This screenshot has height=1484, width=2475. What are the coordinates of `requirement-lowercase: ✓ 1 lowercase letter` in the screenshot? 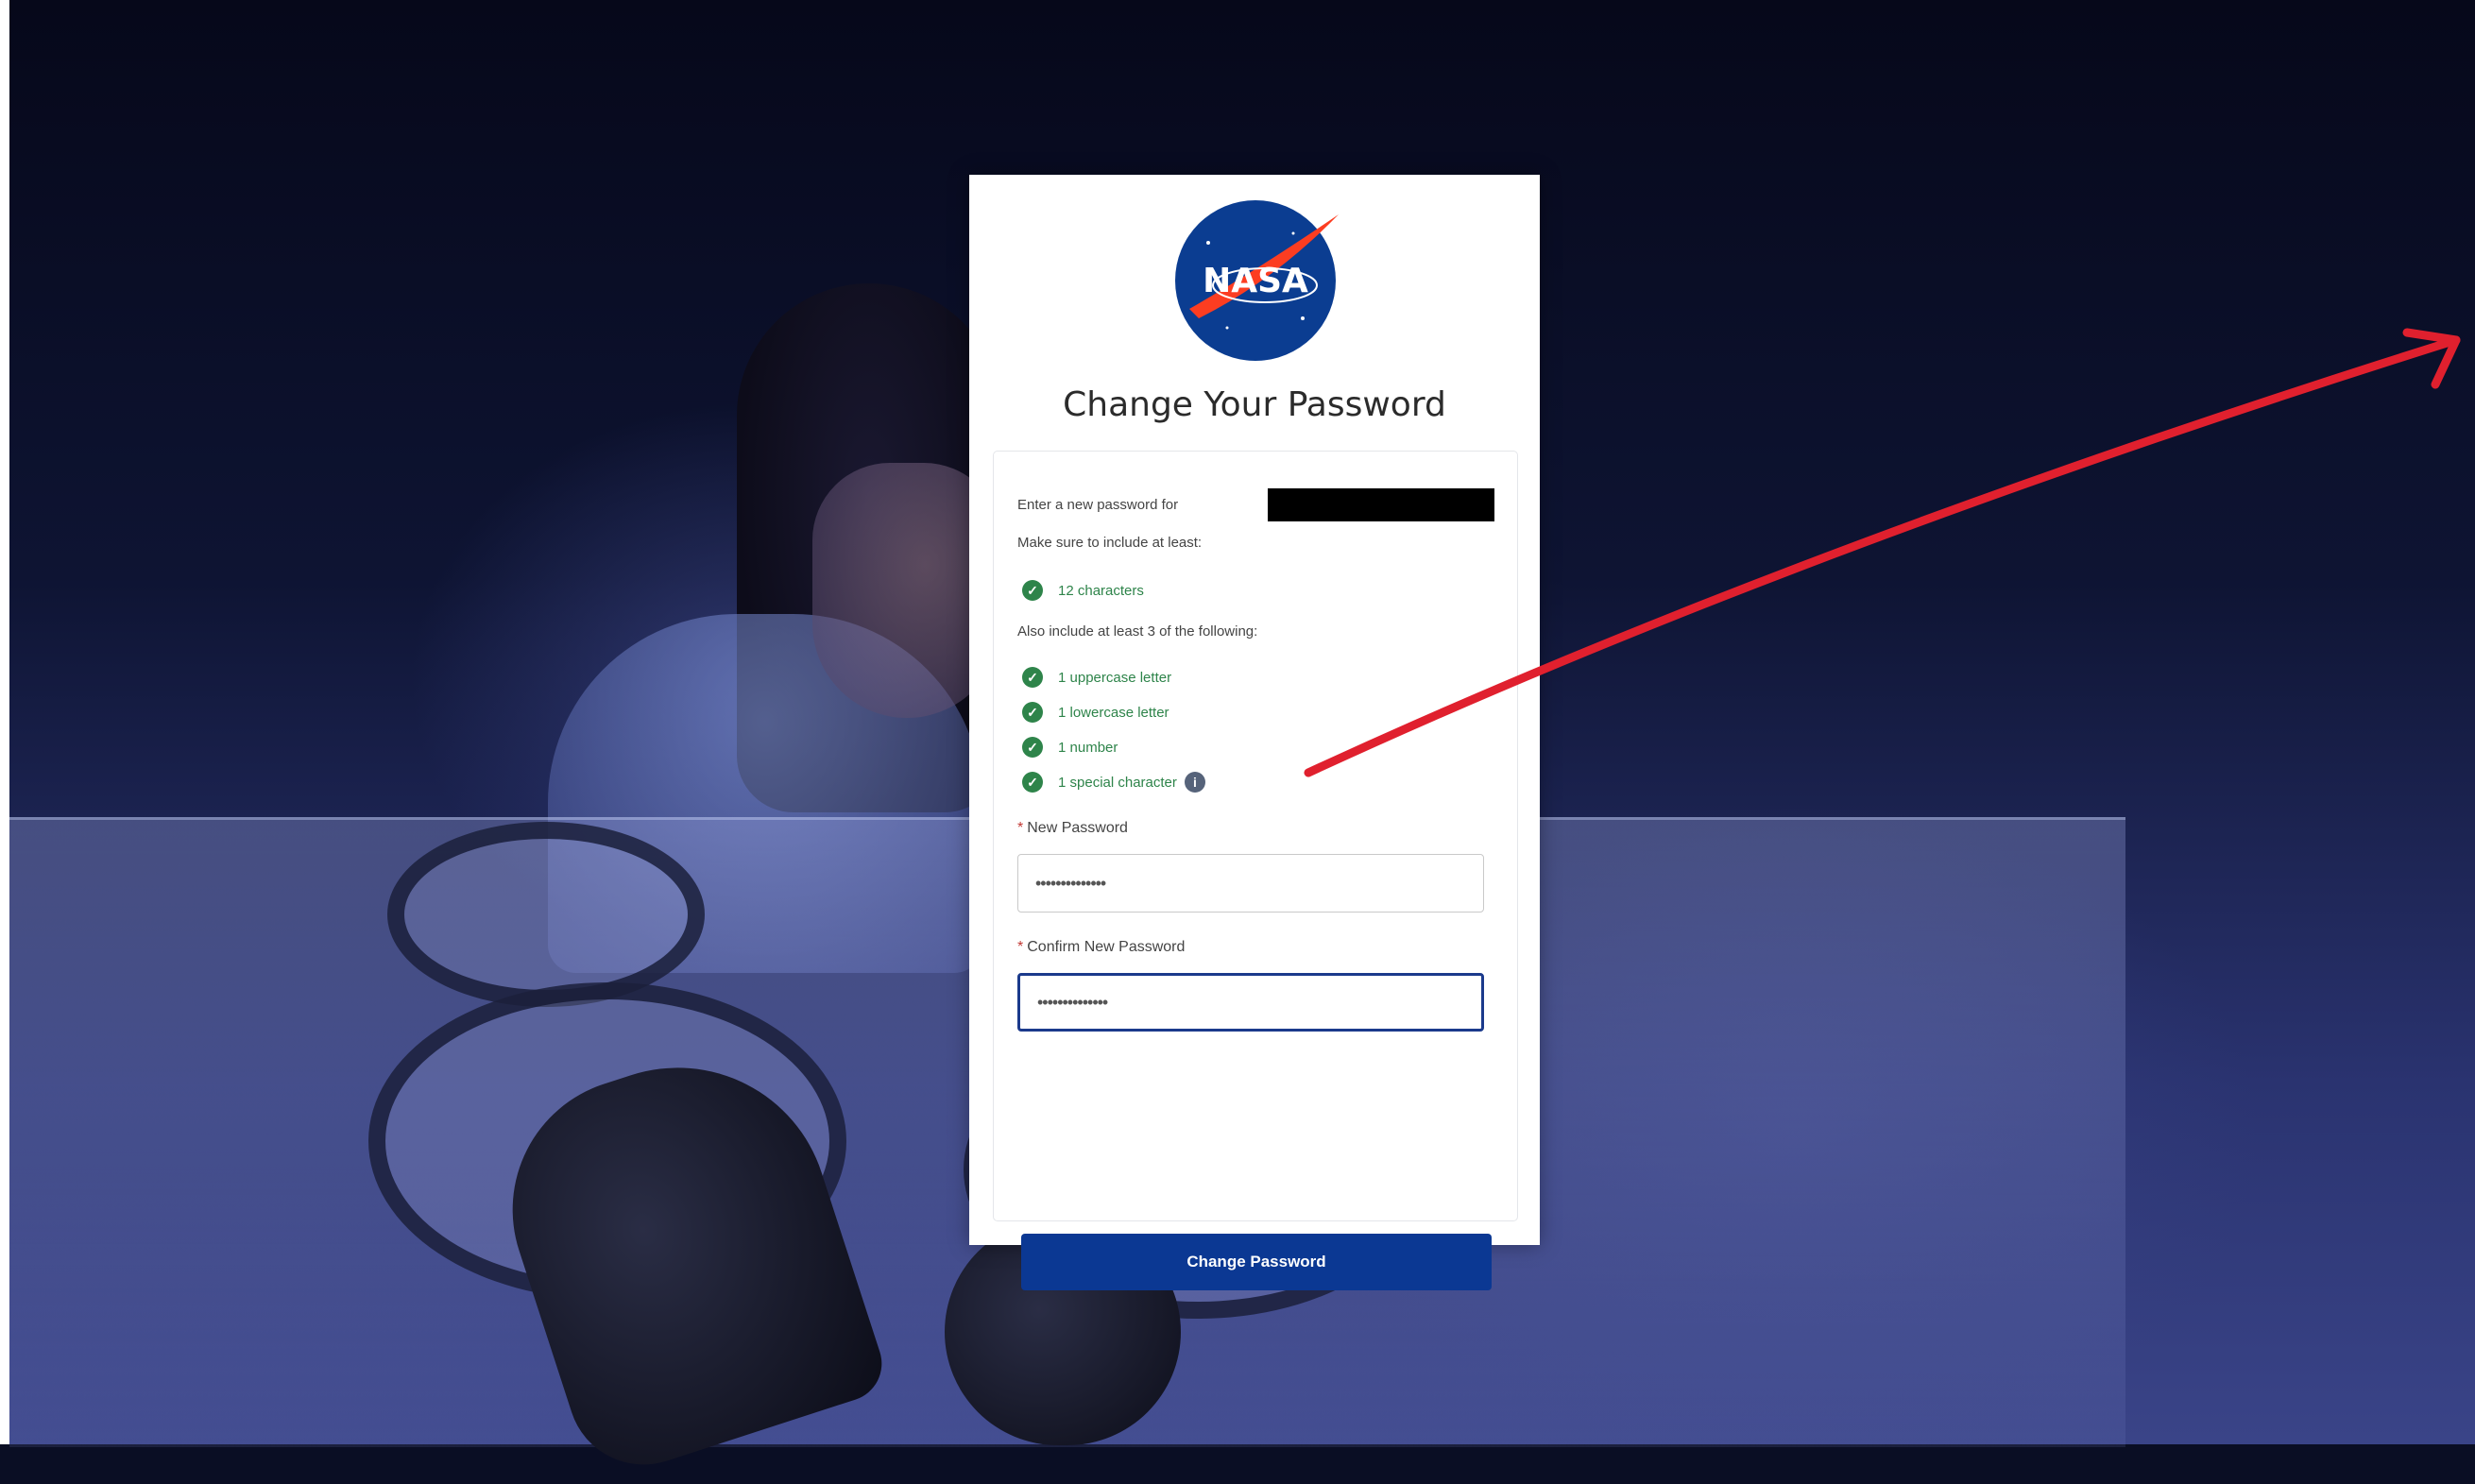 It's located at (1095, 712).